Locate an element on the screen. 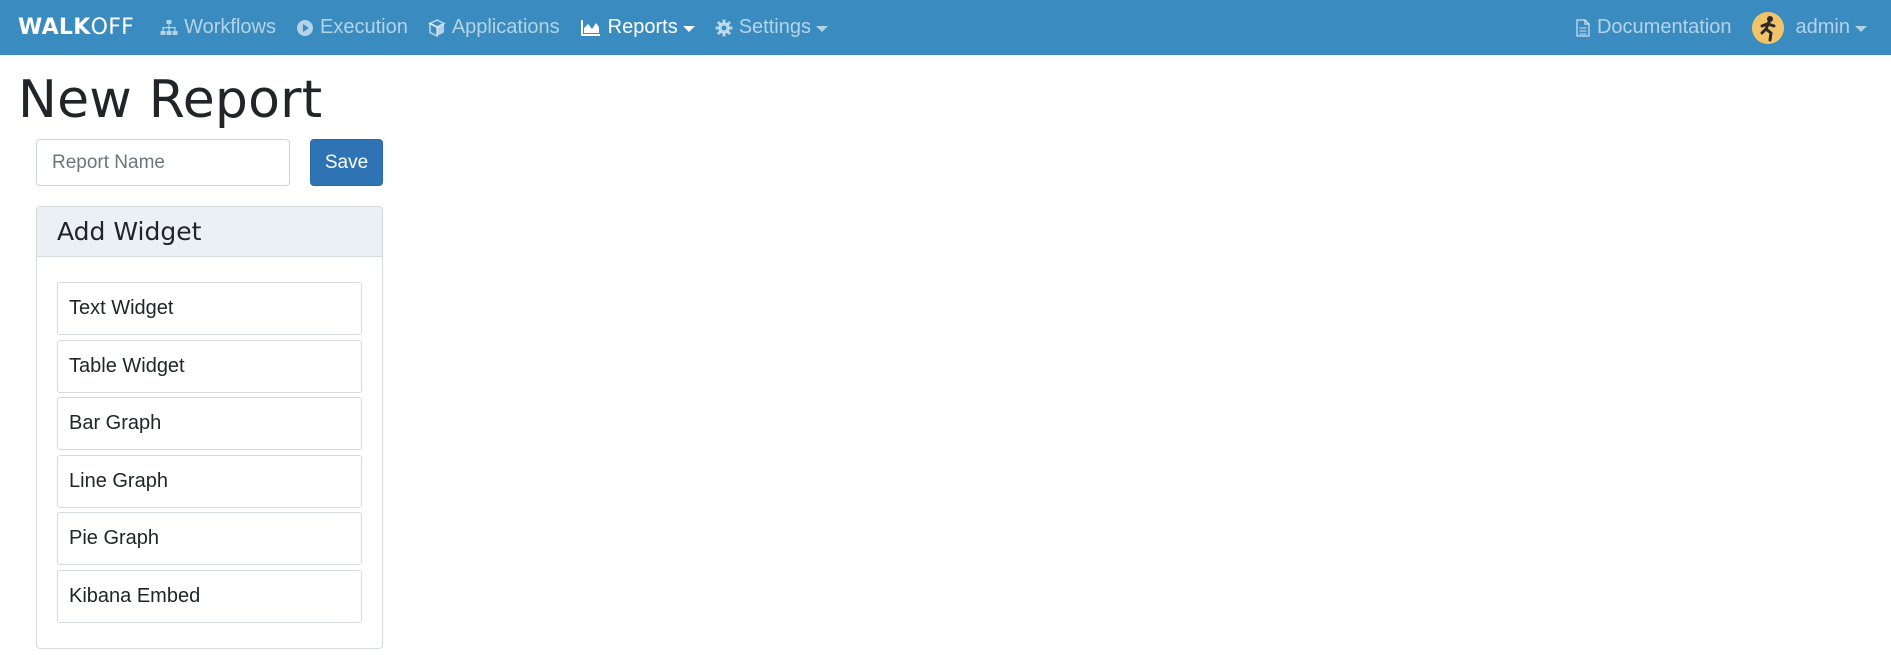 The image size is (1891, 655). widget-option-line-graph: Line Graph is located at coordinates (209, 481).